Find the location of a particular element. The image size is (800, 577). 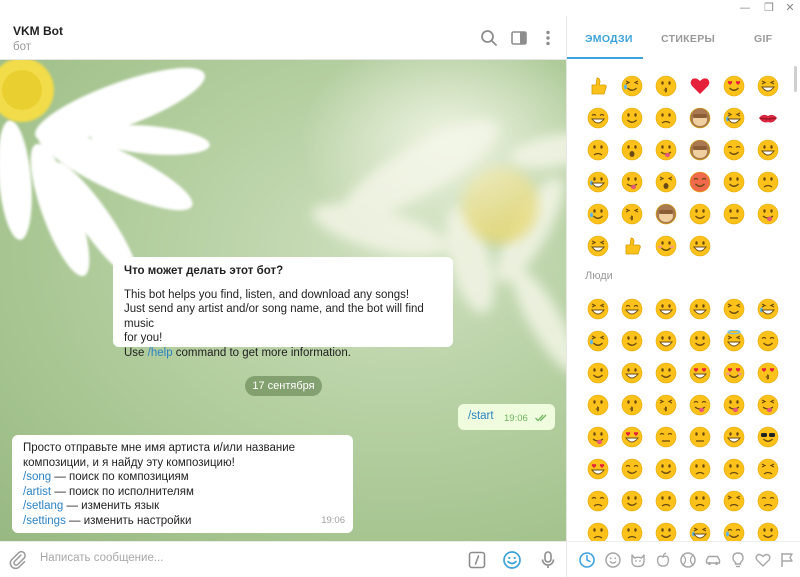

chat-title: VKM Bot is located at coordinates (38, 31).